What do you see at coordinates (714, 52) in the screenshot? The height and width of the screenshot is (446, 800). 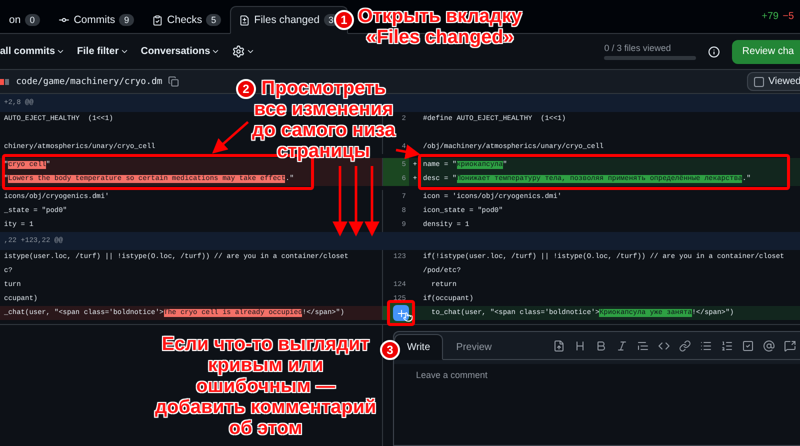 I see `info-icon` at bounding box center [714, 52].